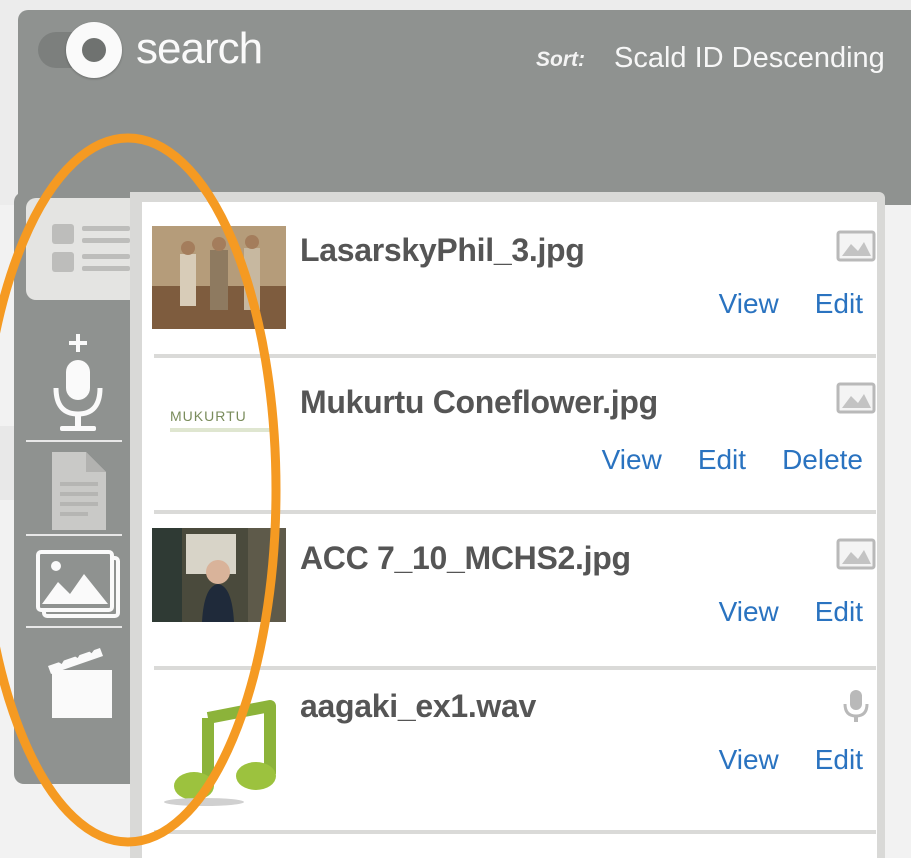 The height and width of the screenshot is (858, 911). What do you see at coordinates (78, 382) in the screenshot?
I see `microphone-plus-icon` at bounding box center [78, 382].